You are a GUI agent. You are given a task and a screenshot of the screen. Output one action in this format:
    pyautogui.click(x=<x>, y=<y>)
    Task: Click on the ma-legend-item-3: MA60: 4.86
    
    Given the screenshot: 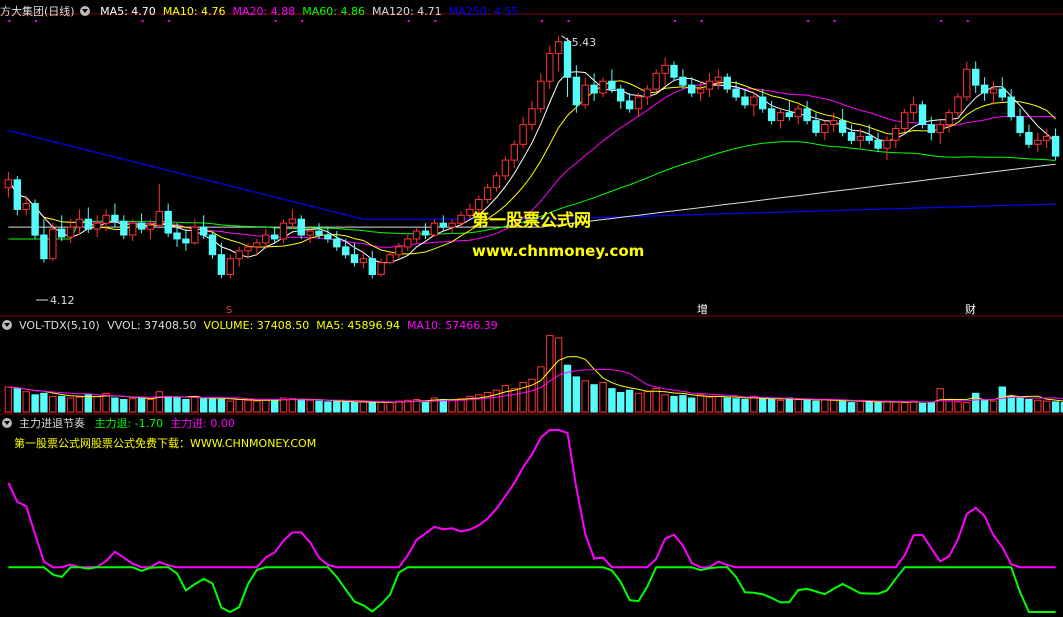 What is the action you would take?
    pyautogui.click(x=333, y=11)
    